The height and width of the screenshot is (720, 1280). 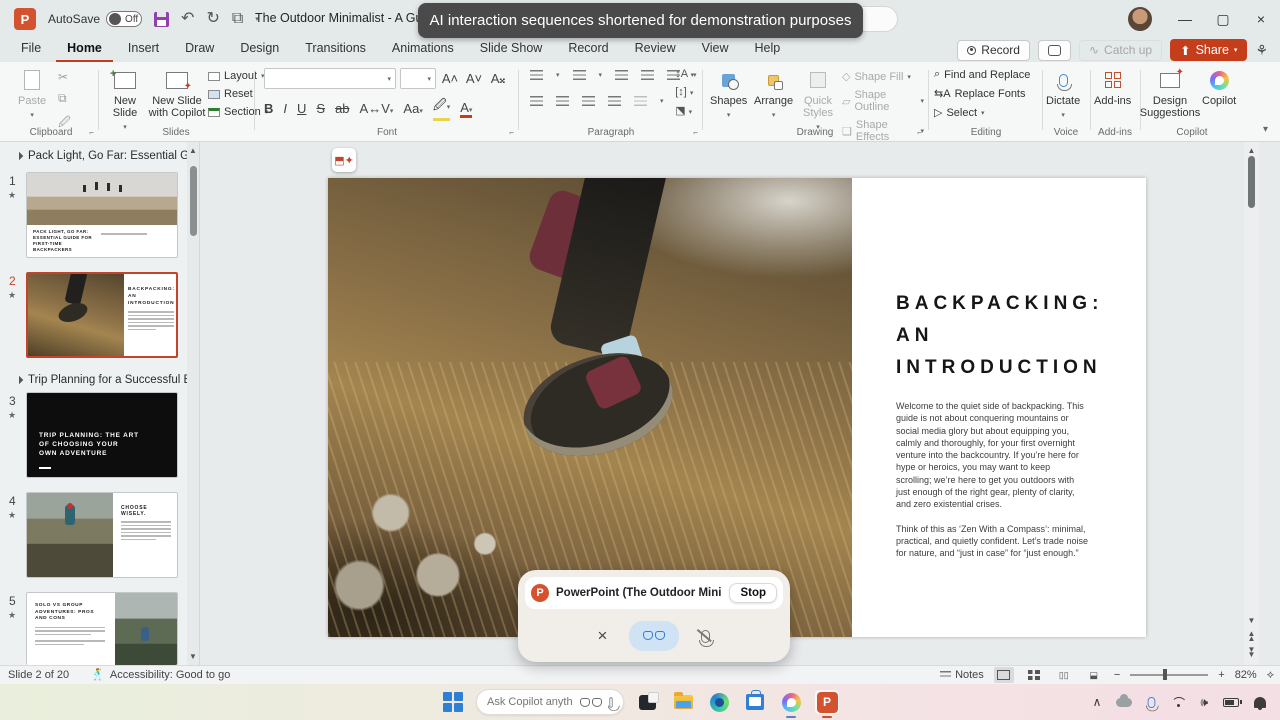 I want to click on tab-design: Design, so click(x=259, y=50).